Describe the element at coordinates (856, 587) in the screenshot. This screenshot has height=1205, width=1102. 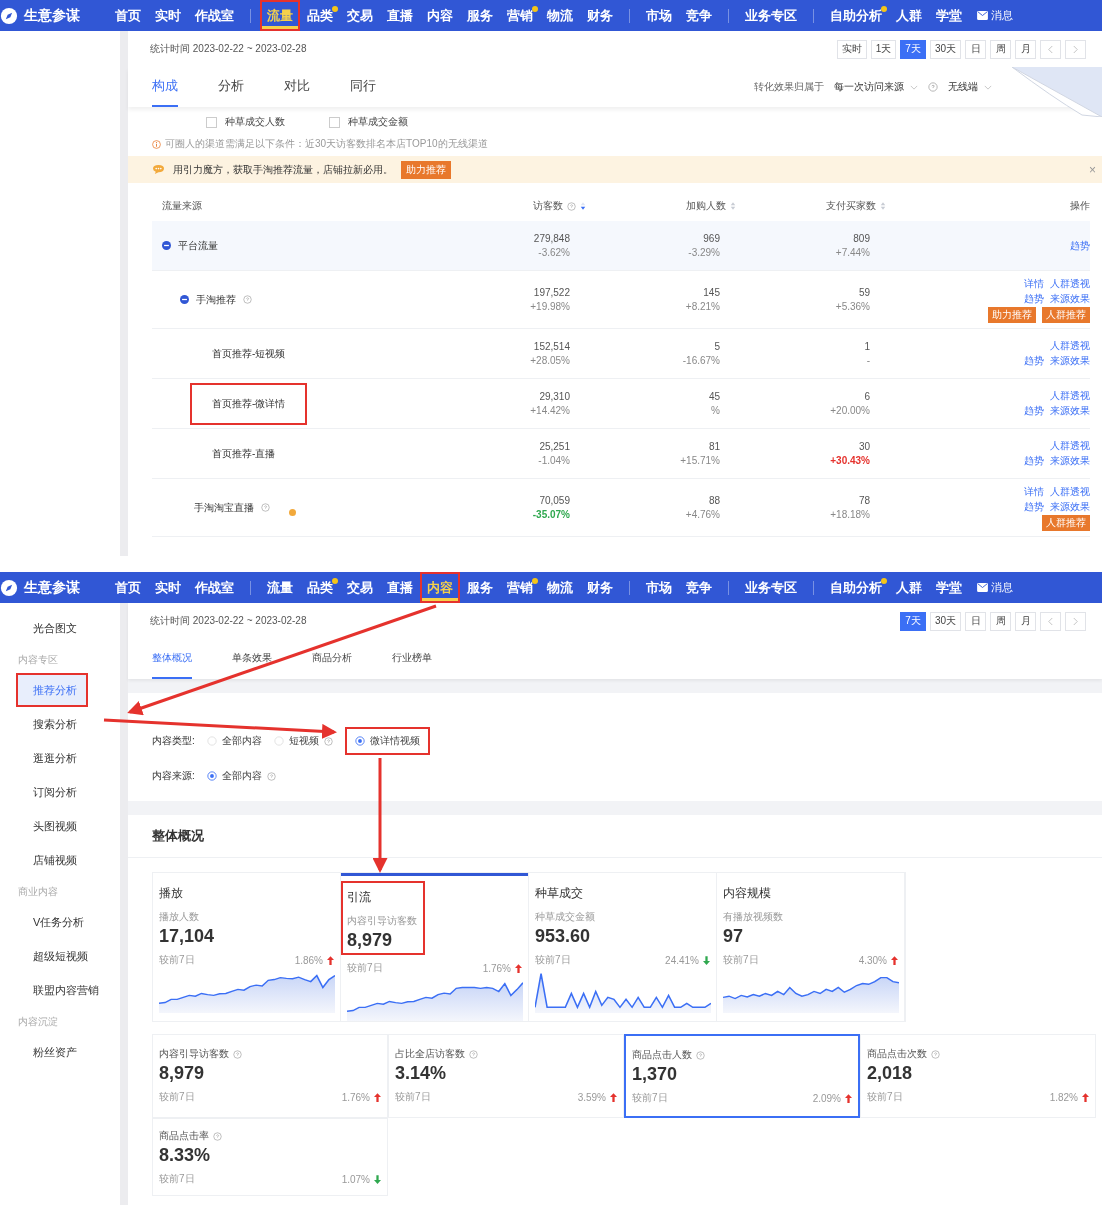
I see `nav-tab: 自助分析` at that location.